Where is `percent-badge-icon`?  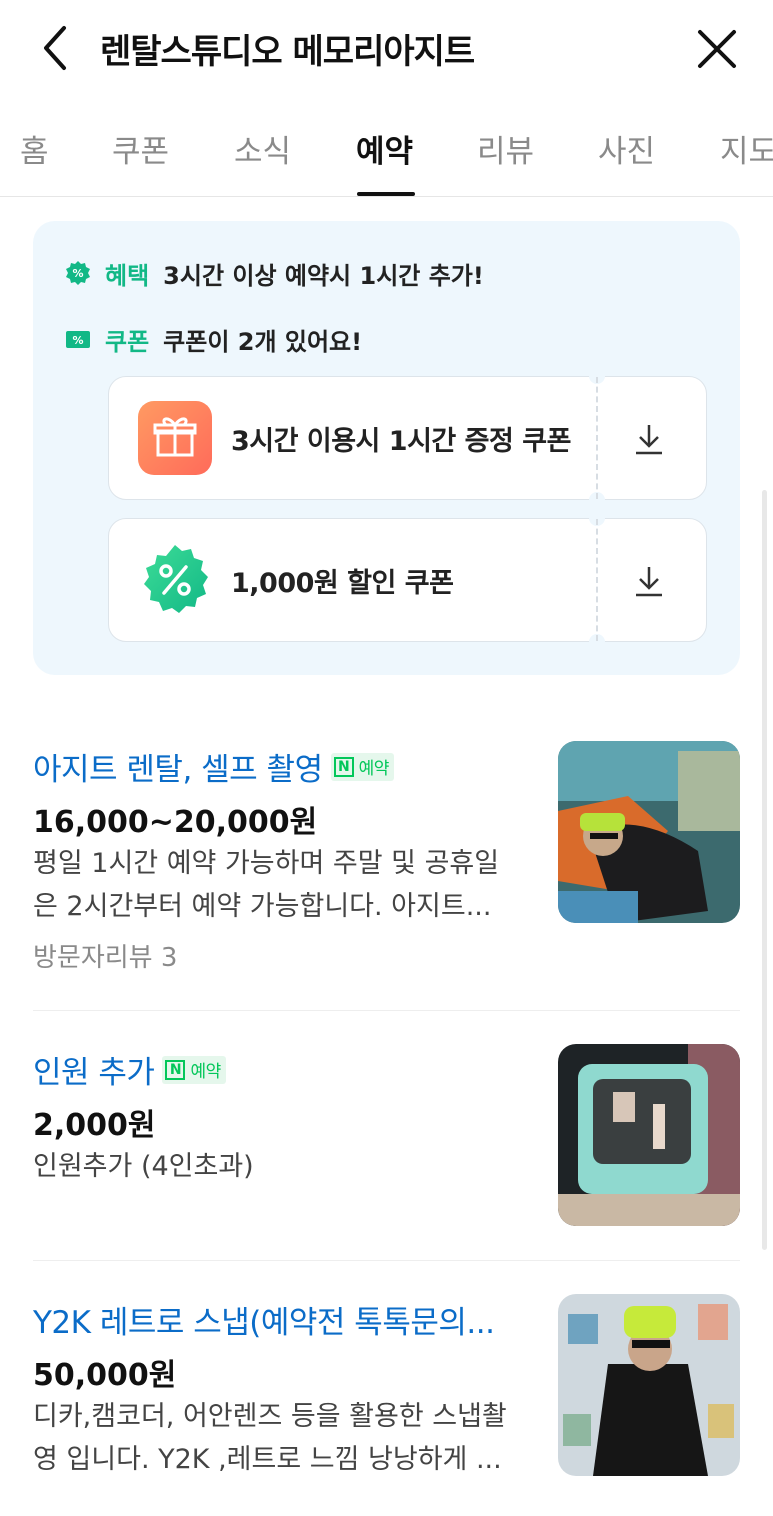
percent-badge-icon is located at coordinates (175, 580).